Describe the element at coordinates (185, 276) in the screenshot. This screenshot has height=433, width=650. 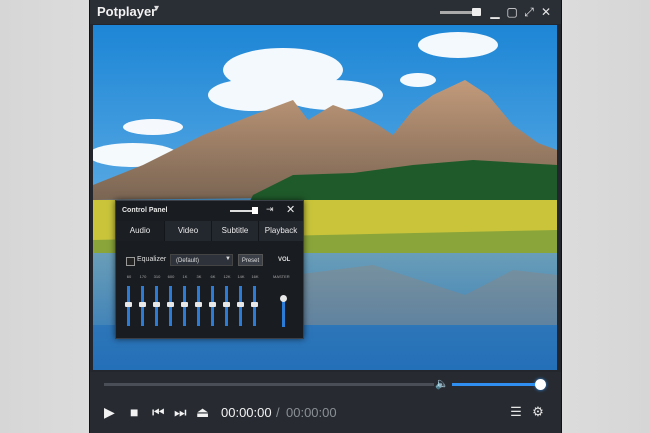
I see `band-label: 1K` at that location.